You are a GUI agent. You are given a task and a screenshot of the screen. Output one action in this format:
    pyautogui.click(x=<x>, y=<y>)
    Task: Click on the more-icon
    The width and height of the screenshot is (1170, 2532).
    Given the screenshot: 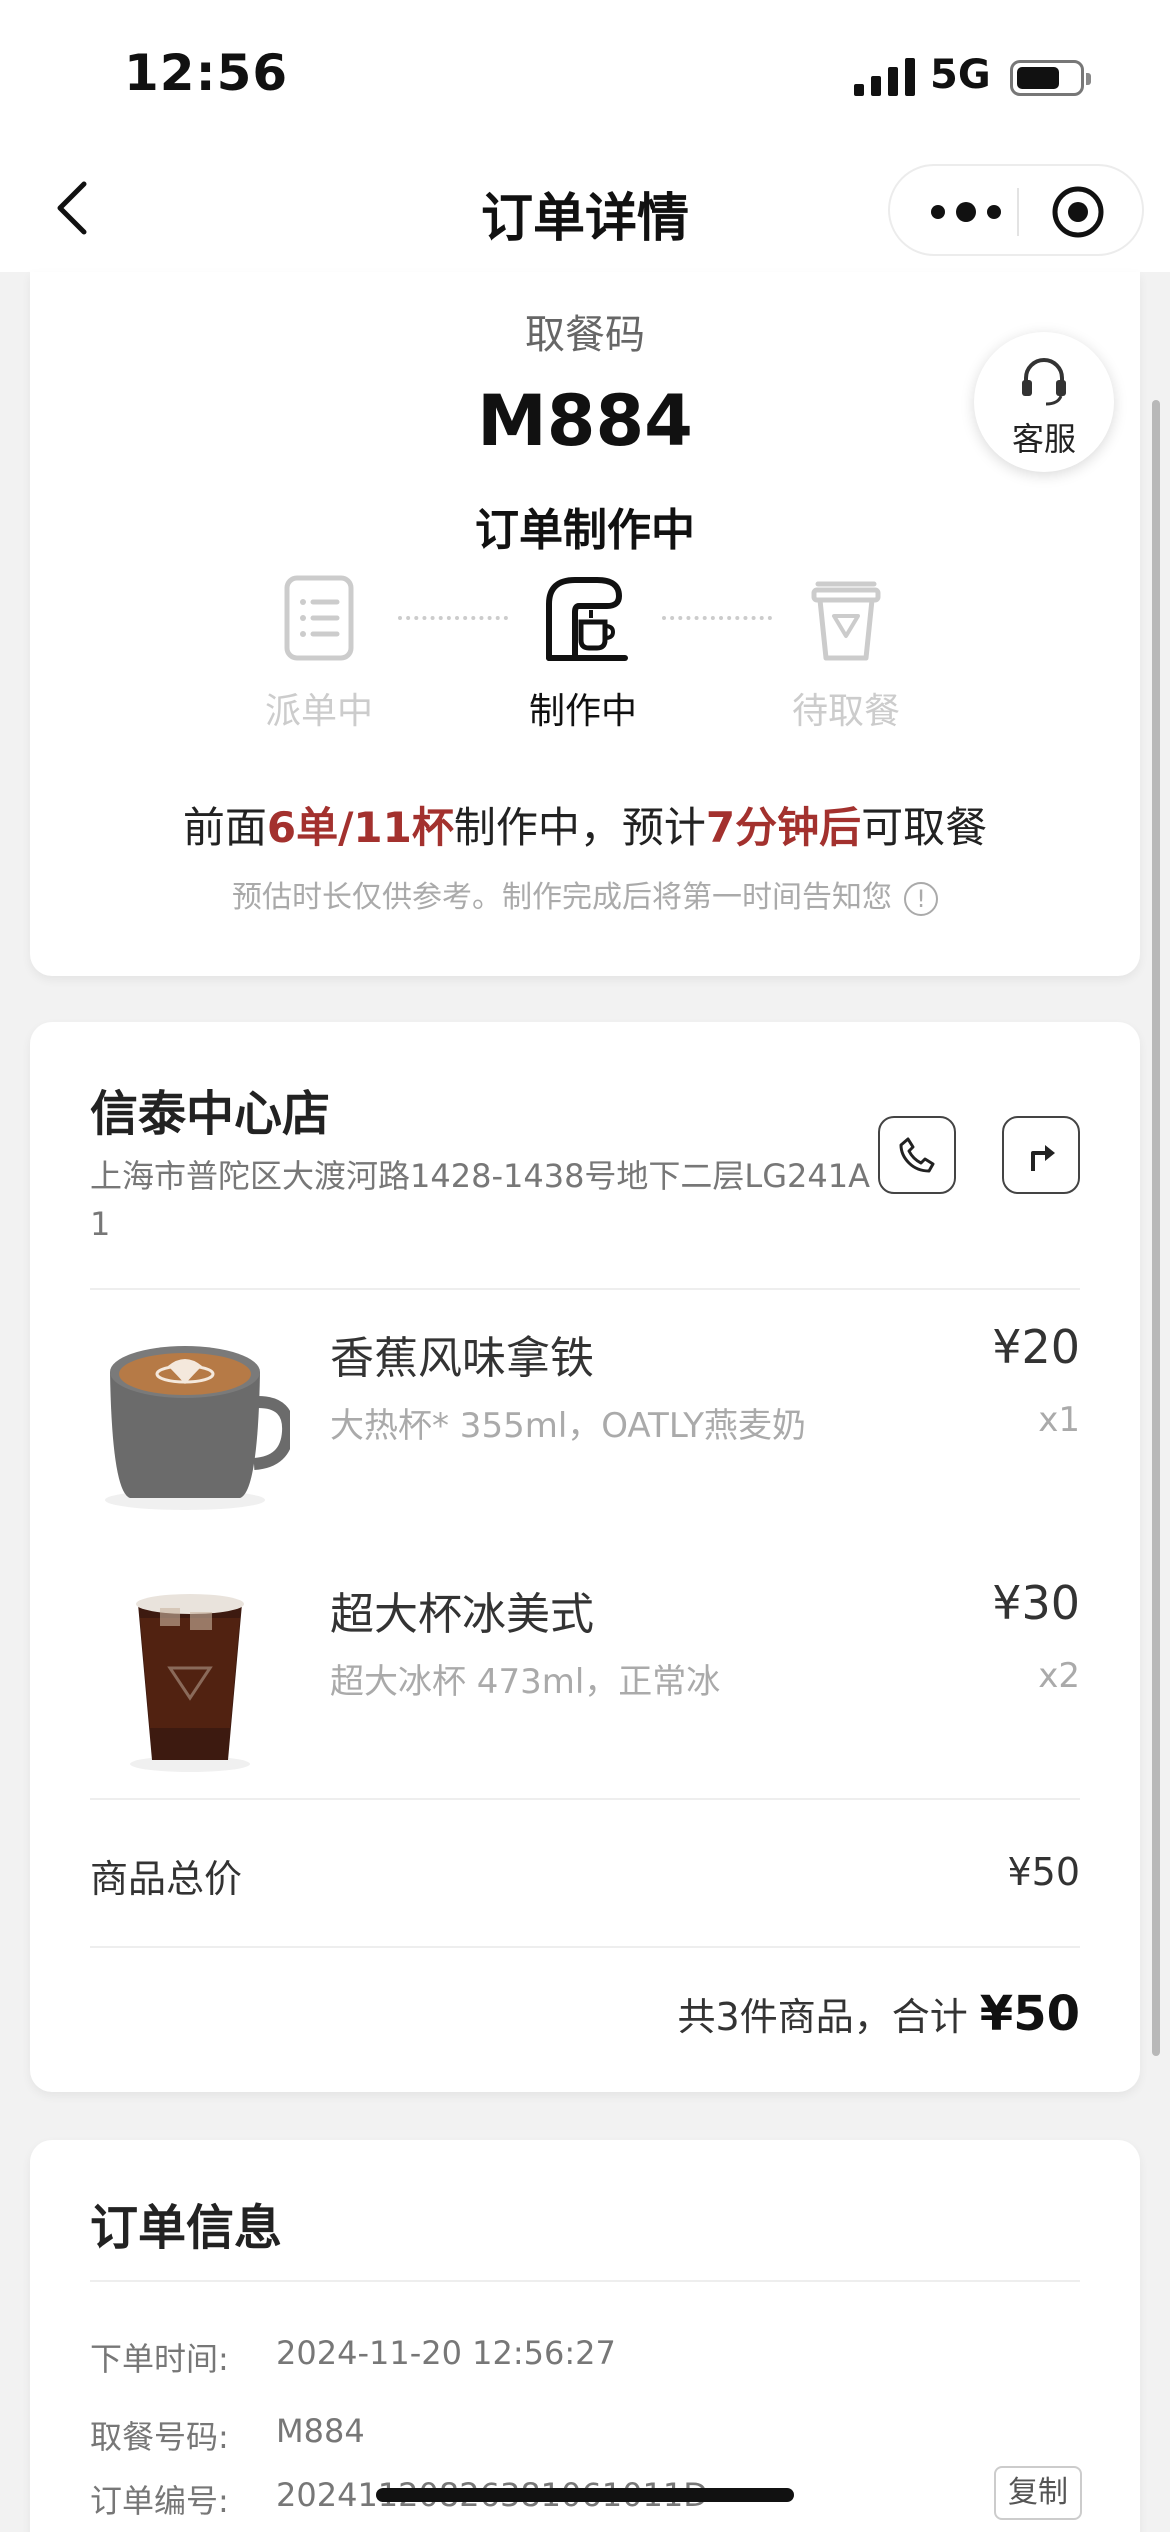 What is the action you would take?
    pyautogui.click(x=966, y=212)
    